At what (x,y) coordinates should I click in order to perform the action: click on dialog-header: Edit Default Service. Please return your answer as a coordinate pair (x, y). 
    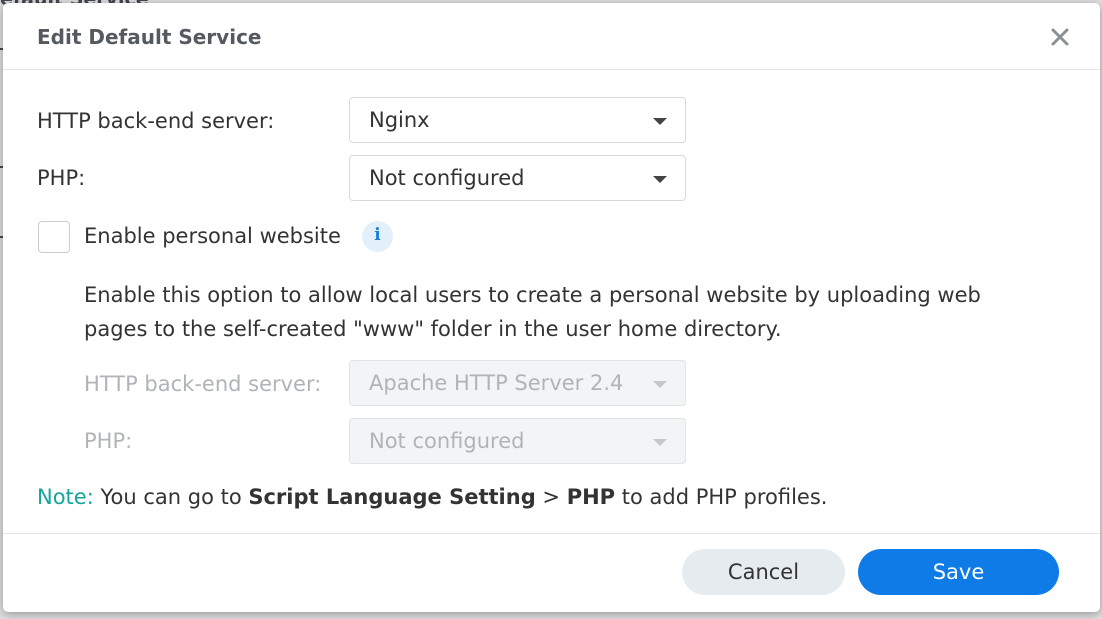
    Looking at the image, I should click on (551, 36).